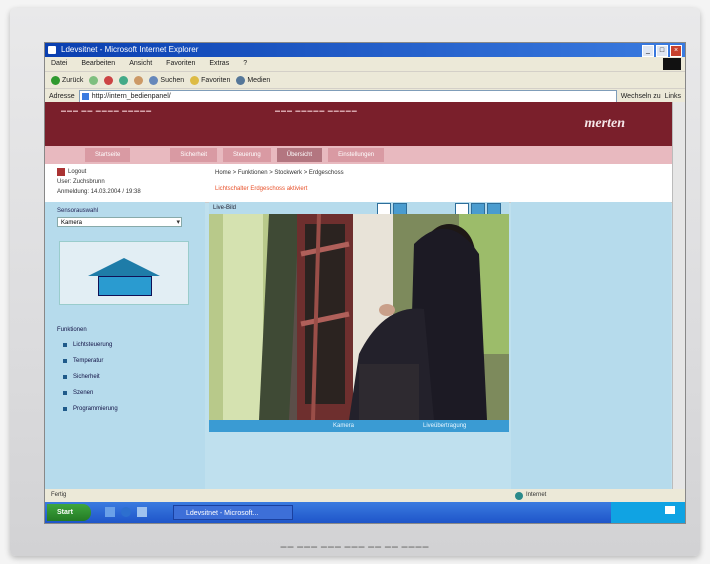  I want to click on links-label: Links, so click(673, 96).